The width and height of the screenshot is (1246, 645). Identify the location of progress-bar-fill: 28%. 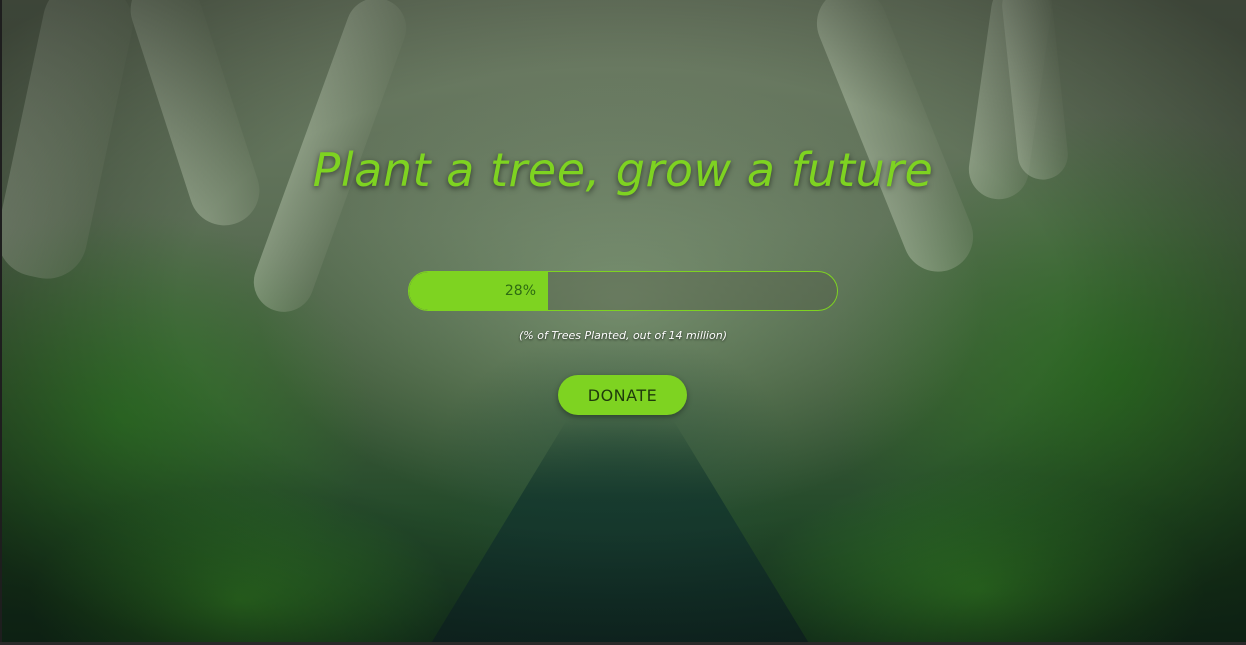
(478, 291).